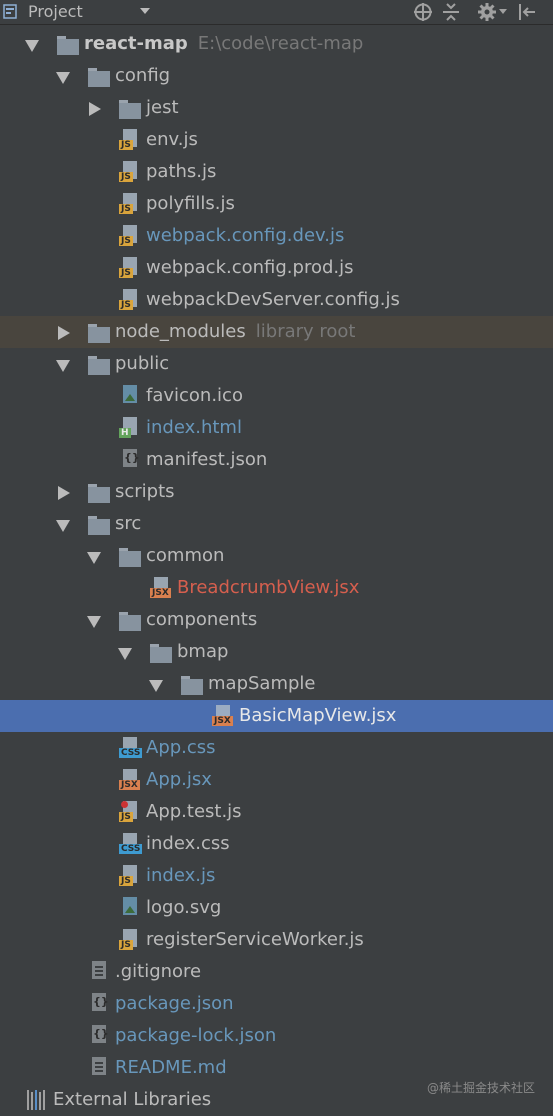 The width and height of the screenshot is (553, 1116). I want to click on gear-menu-chevron-icon, so click(503, 11).